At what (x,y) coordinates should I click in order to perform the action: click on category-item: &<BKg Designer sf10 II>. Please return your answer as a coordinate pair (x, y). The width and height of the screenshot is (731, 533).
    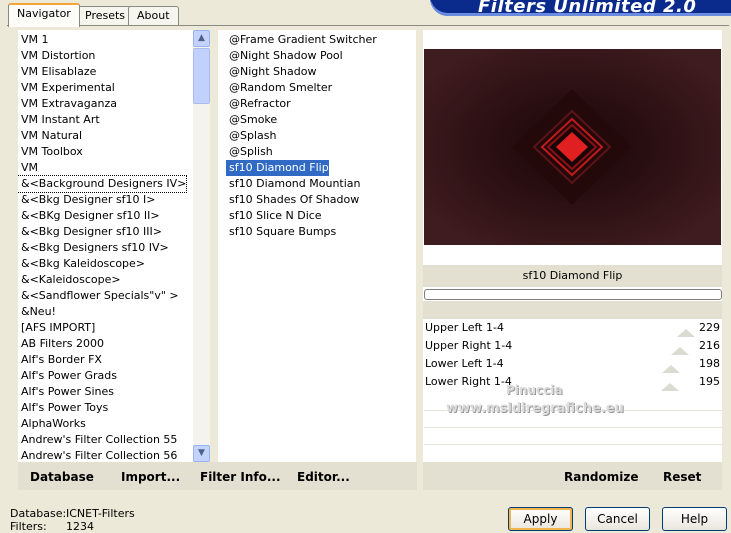
    Looking at the image, I should click on (102, 216).